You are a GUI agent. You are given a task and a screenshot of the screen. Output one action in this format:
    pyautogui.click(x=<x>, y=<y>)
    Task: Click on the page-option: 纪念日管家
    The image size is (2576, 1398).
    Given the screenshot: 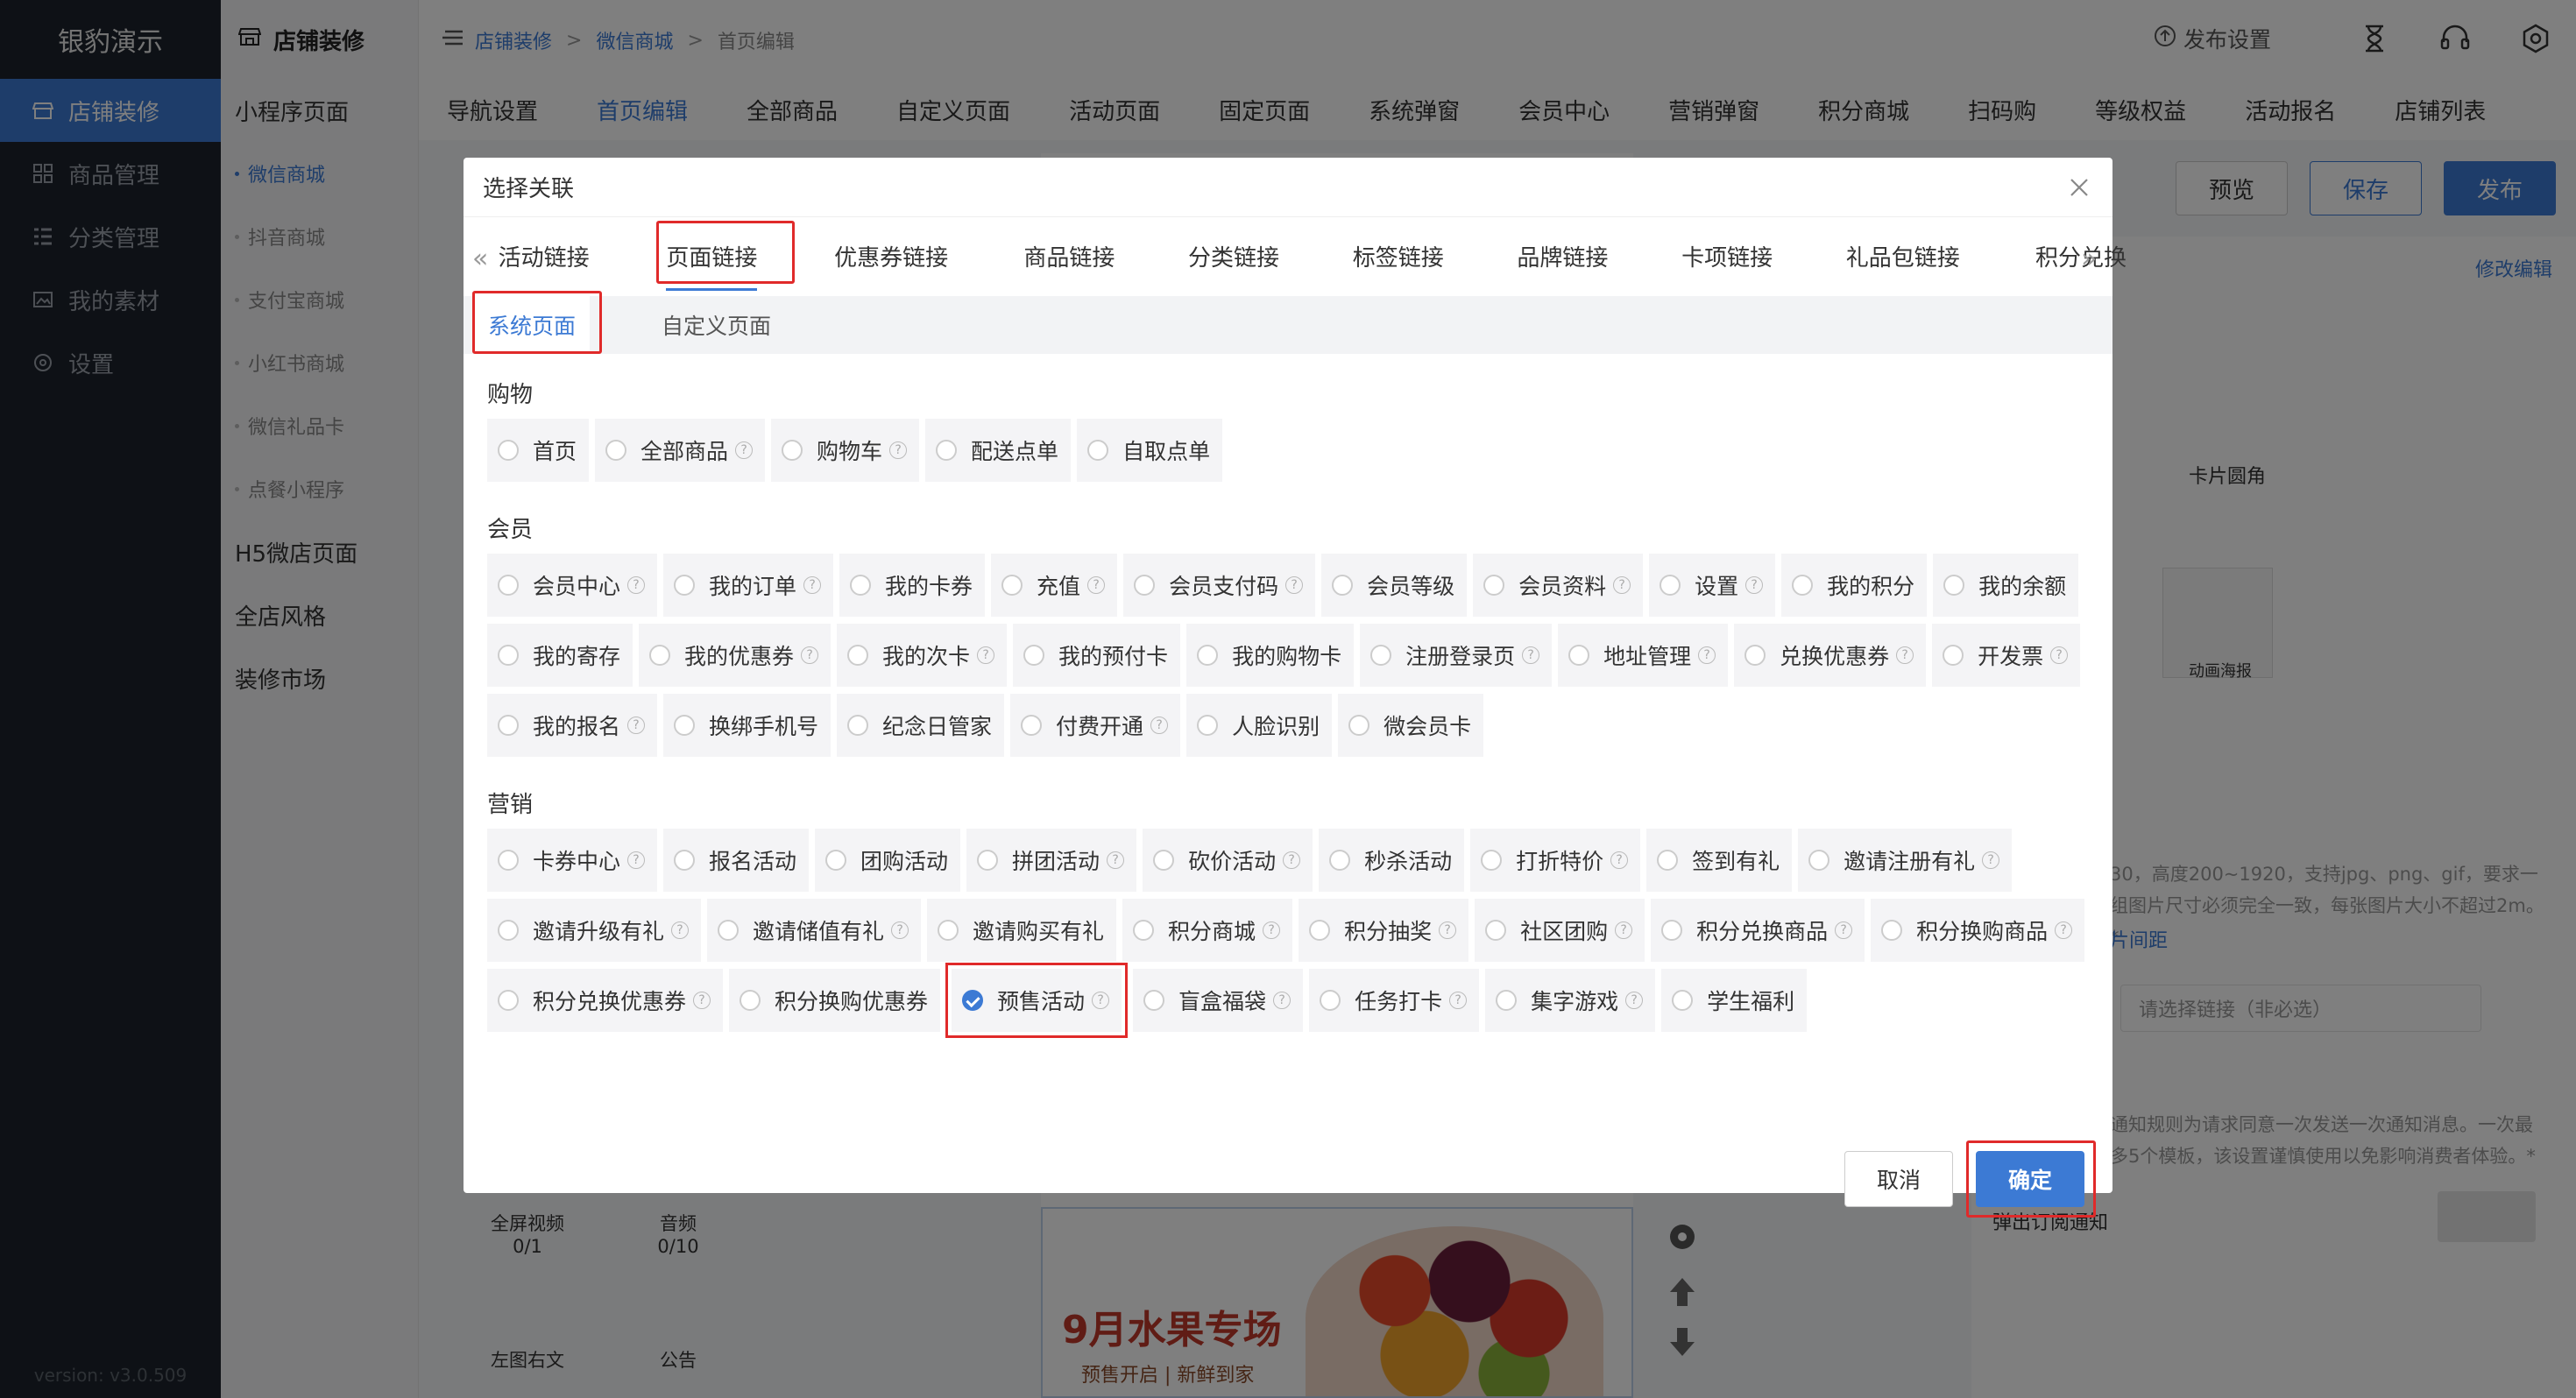 What is the action you would take?
    pyautogui.click(x=921, y=725)
    